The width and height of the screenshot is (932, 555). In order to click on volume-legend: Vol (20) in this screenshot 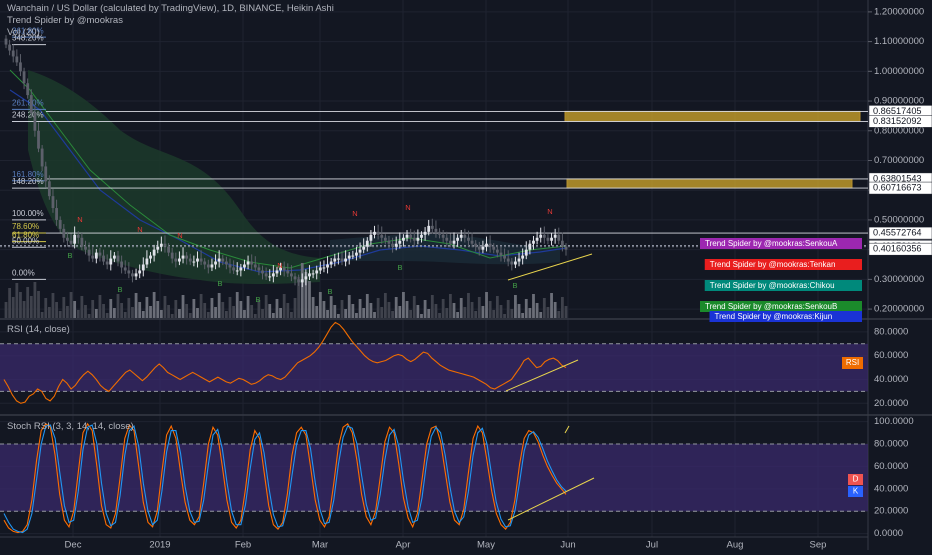, I will do `click(23, 32)`.